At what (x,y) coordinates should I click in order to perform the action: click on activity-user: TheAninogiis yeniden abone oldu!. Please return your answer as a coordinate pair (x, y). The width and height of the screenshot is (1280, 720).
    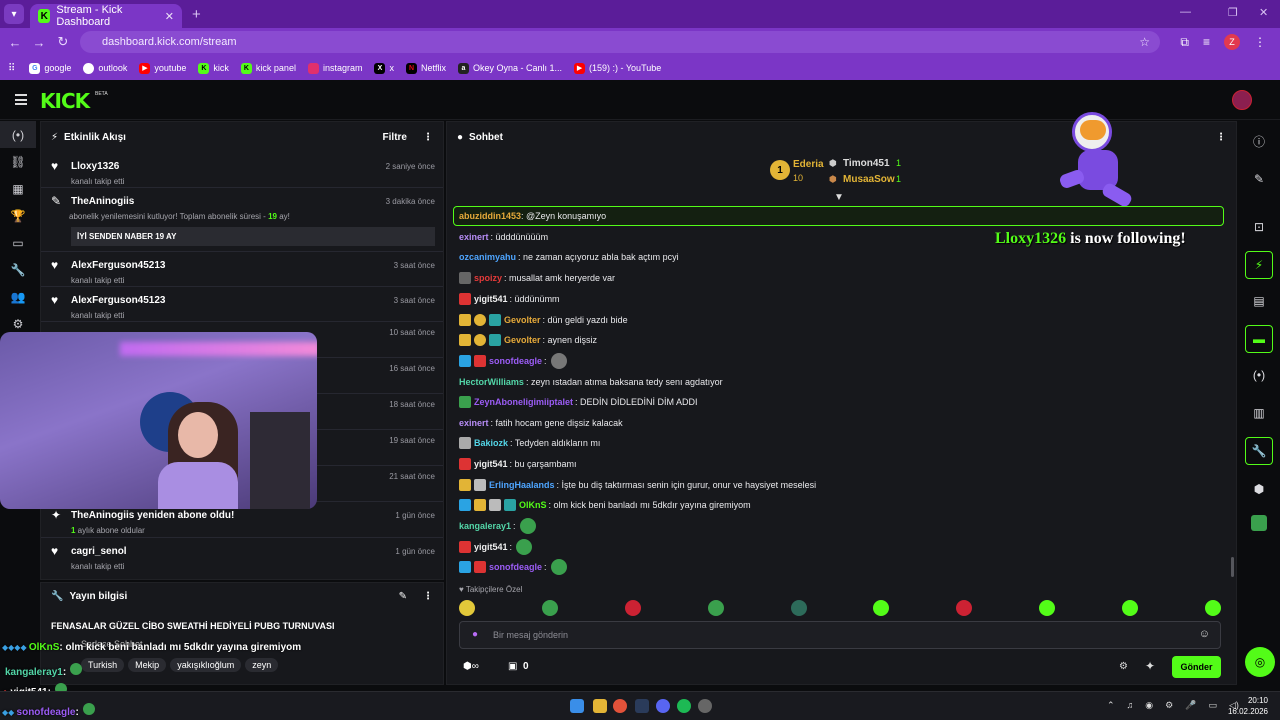
    Looking at the image, I should click on (152, 515).